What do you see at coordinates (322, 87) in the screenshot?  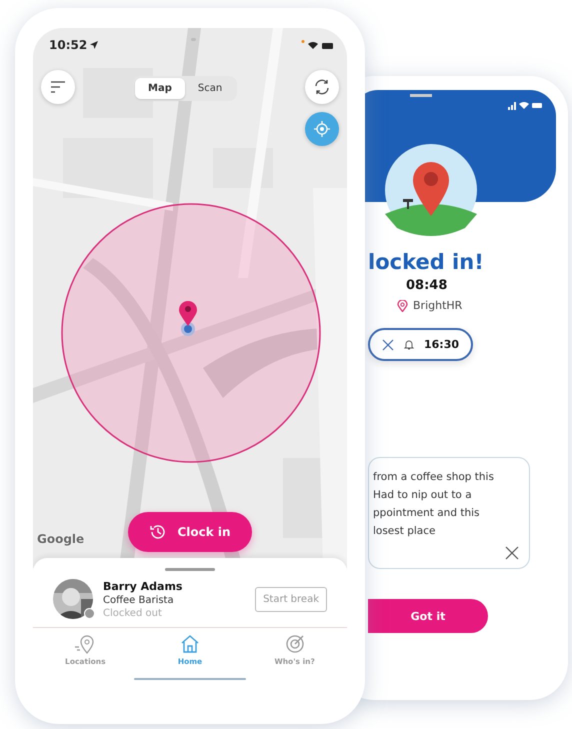 I see `refresh-icon` at bounding box center [322, 87].